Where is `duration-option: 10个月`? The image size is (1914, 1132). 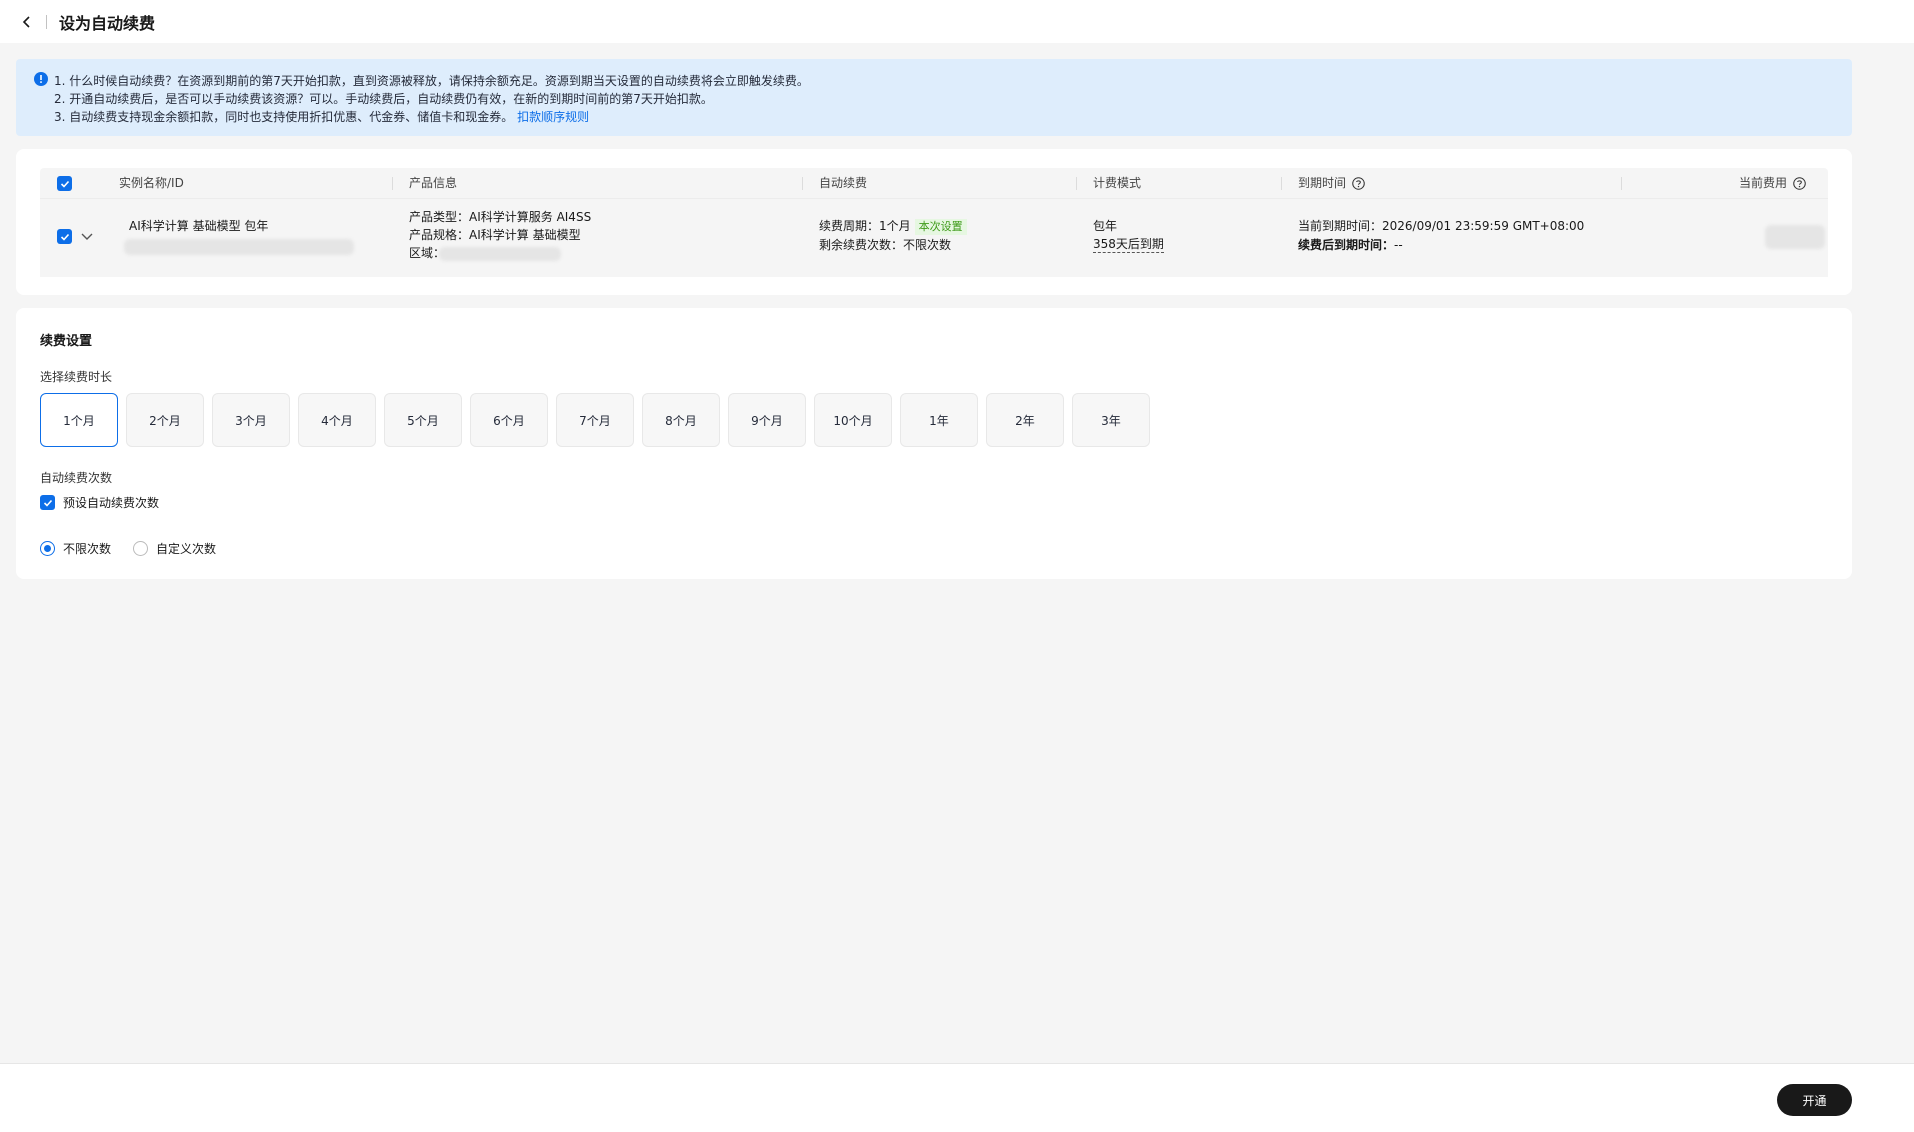 duration-option: 10个月 is located at coordinates (853, 420).